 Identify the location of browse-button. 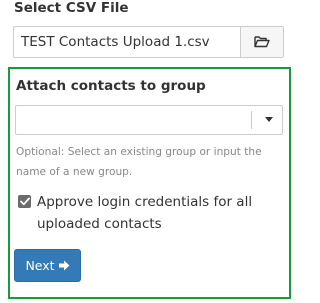
(261, 42).